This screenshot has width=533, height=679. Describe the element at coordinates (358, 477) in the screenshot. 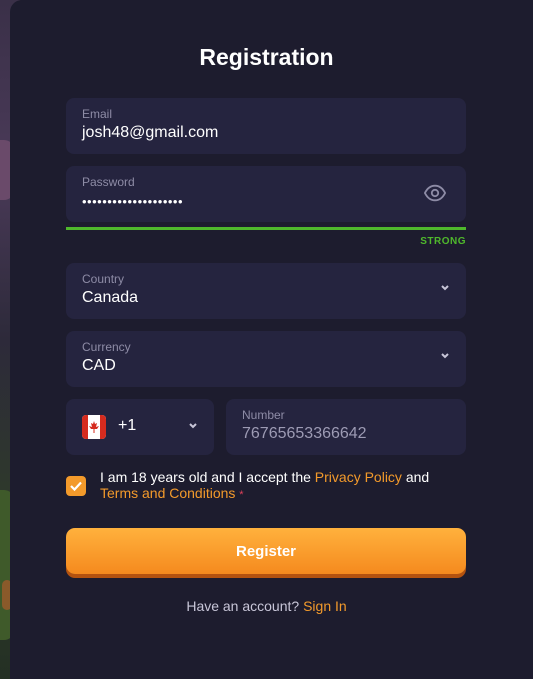

I see `privacy-policy-link: Privacy Policy` at that location.